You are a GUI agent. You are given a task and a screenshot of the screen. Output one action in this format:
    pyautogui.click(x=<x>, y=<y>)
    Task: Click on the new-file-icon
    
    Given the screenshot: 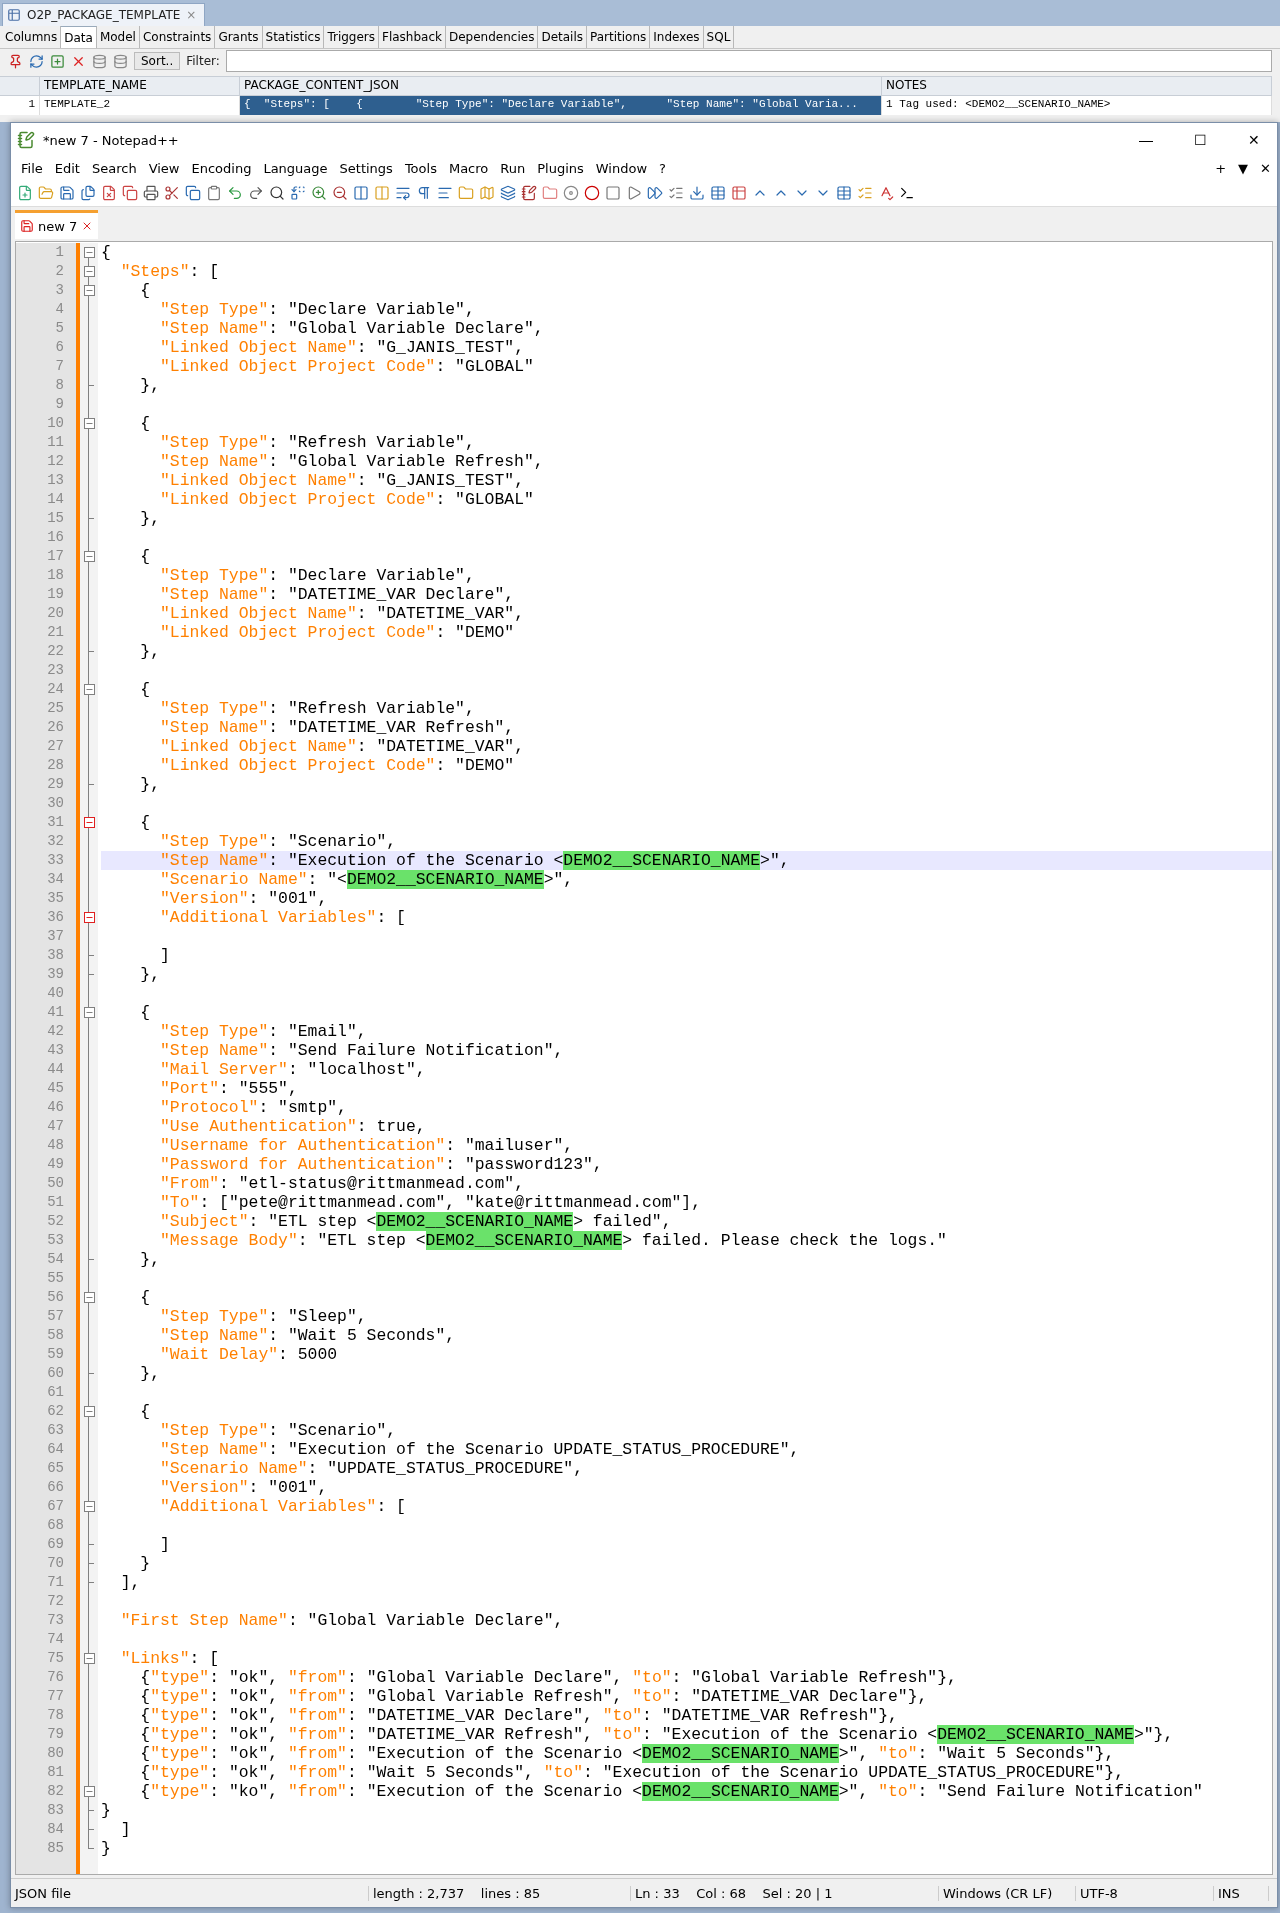 What is the action you would take?
    pyautogui.click(x=25, y=192)
    